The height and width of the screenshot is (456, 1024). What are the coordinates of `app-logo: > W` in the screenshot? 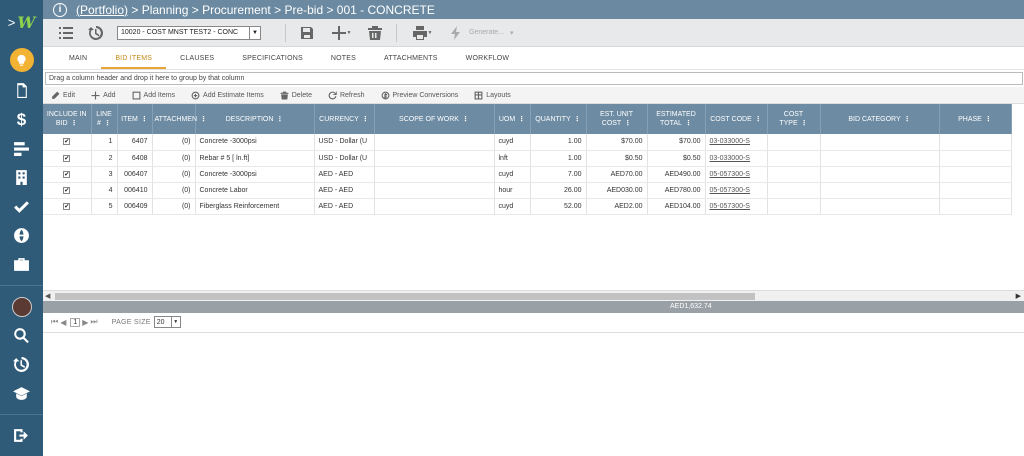 It's located at (21, 22).